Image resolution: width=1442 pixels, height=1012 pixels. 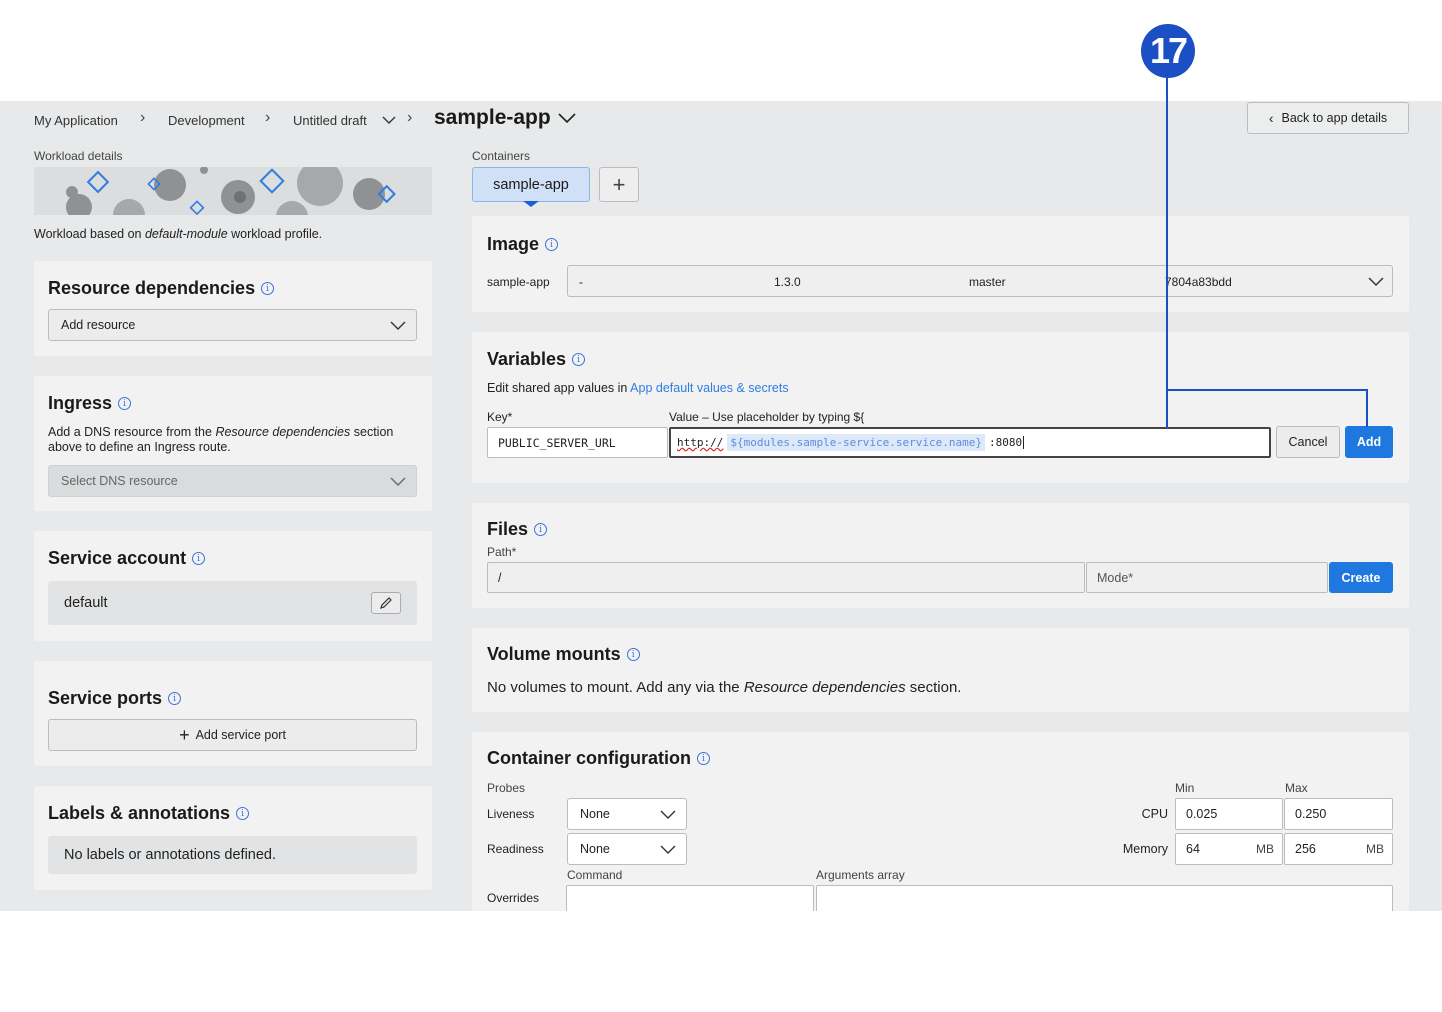 What do you see at coordinates (1198, 282) in the screenshot?
I see `image-commit: 7804a83bdd` at bounding box center [1198, 282].